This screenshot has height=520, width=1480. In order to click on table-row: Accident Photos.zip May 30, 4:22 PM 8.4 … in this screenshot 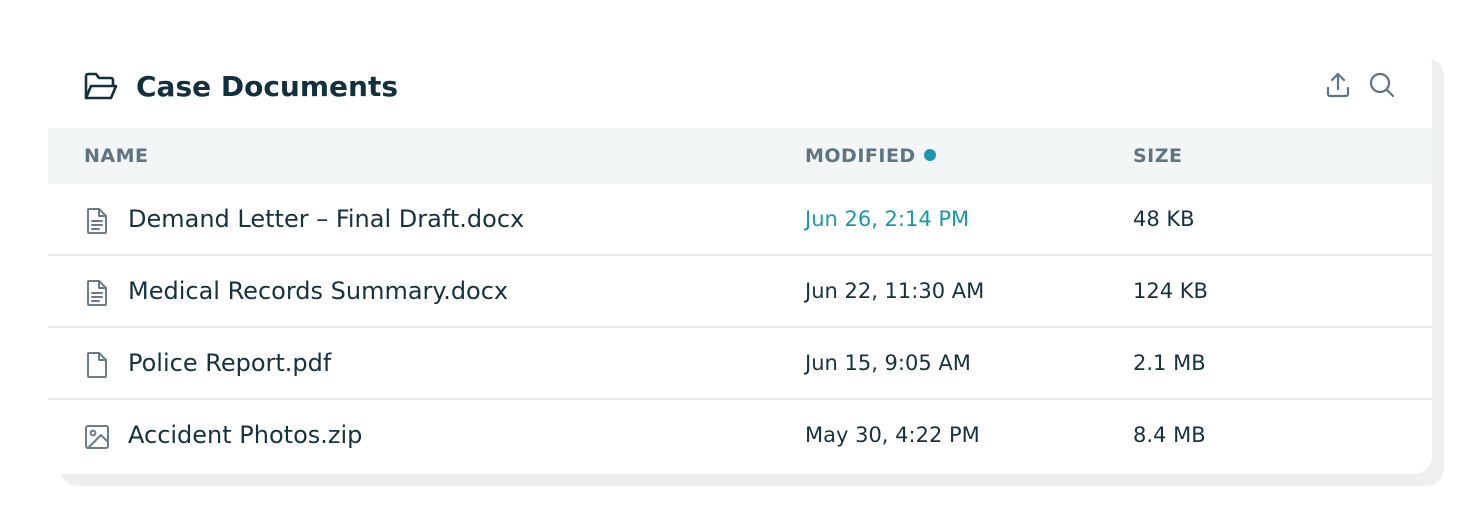, I will do `click(740, 436)`.